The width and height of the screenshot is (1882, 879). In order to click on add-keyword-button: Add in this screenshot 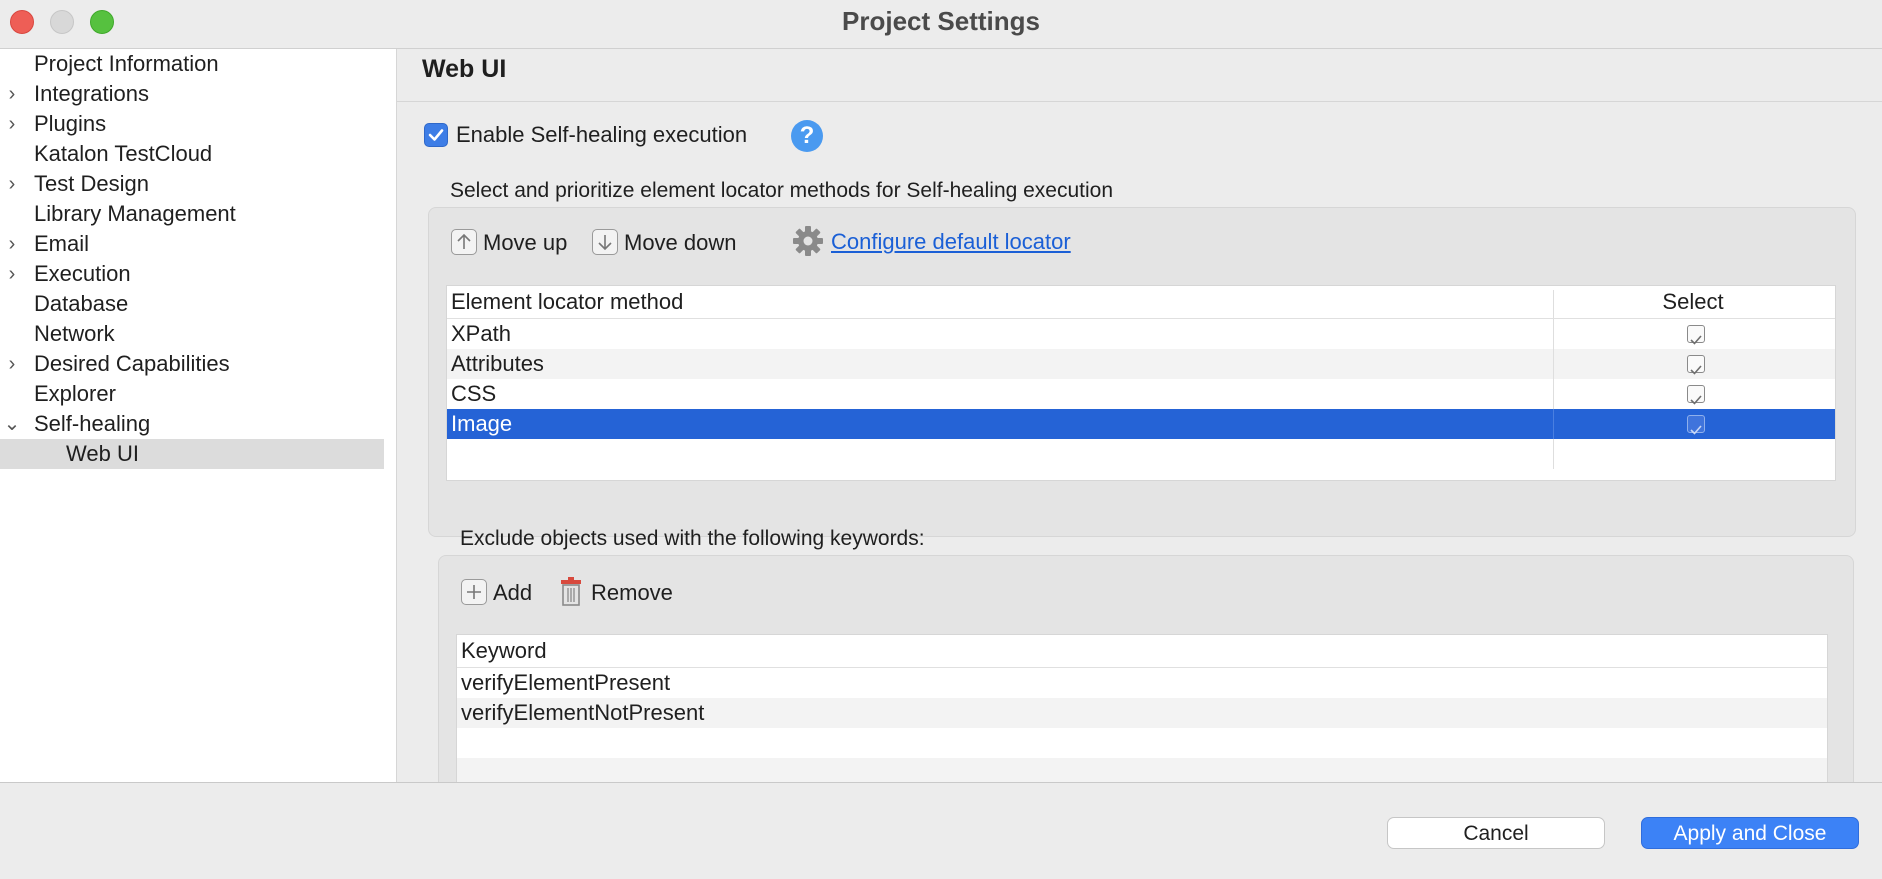, I will do `click(496, 593)`.